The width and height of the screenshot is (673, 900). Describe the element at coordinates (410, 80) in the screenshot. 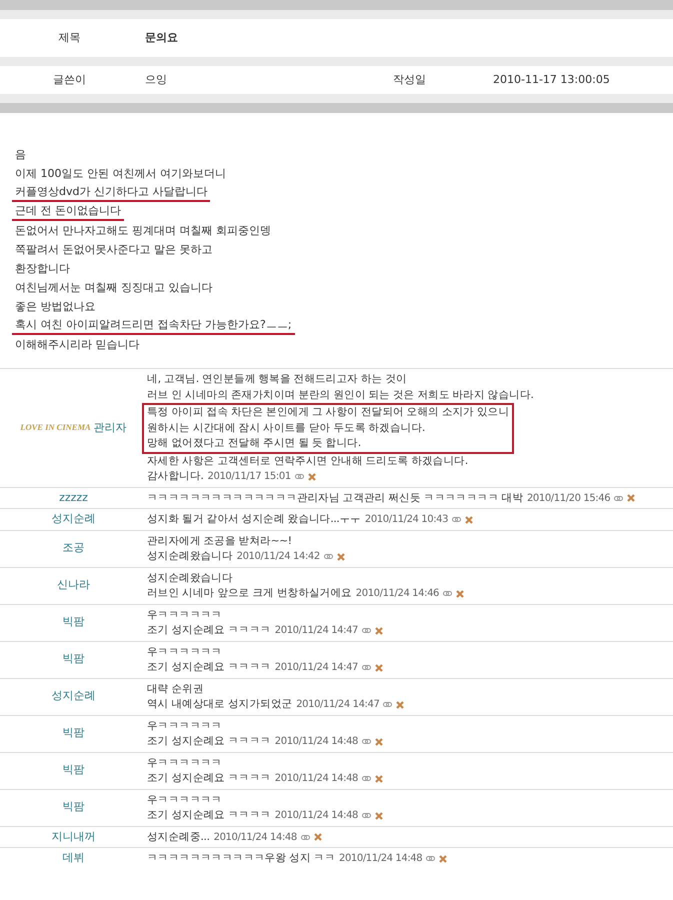

I see `date-label: 작성일` at that location.